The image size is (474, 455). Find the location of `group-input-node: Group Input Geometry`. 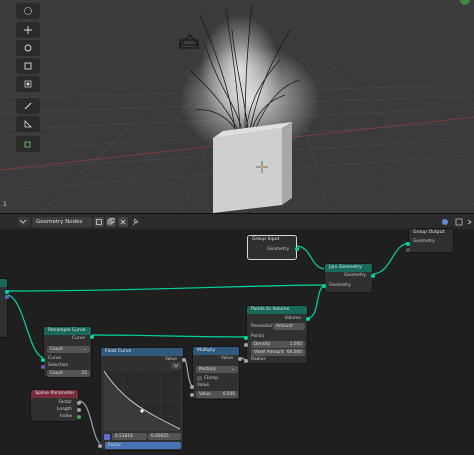

group-input-node: Group Input Geometry is located at coordinates (273, 247).